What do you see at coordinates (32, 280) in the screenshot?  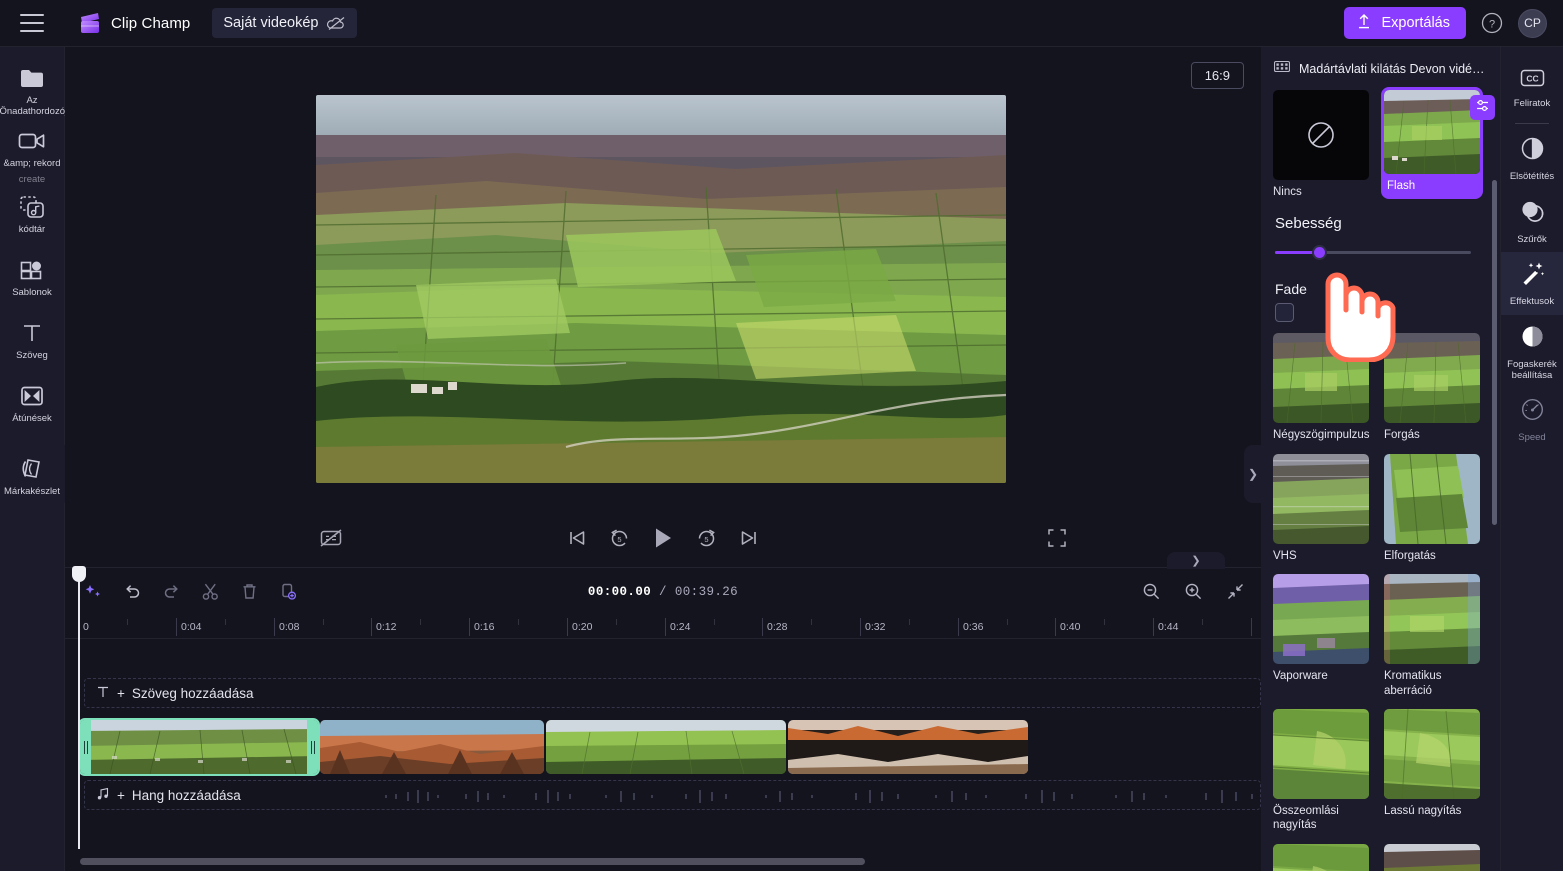 I see `sidebar-item-templates: Sablonok` at bounding box center [32, 280].